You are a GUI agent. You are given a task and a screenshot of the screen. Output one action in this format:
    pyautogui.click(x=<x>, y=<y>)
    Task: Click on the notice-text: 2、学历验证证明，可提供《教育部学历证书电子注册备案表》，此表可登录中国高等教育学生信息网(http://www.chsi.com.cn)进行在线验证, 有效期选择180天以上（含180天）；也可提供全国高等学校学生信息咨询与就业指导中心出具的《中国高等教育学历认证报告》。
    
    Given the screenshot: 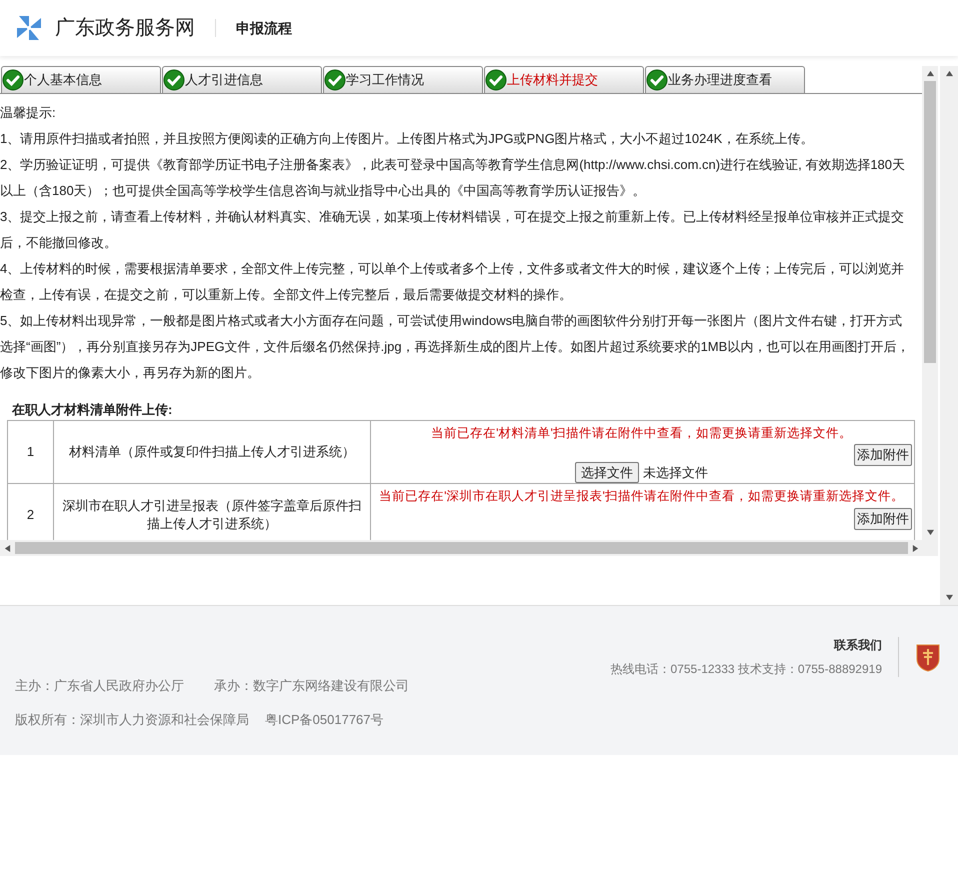 What is the action you would take?
    pyautogui.click(x=453, y=178)
    